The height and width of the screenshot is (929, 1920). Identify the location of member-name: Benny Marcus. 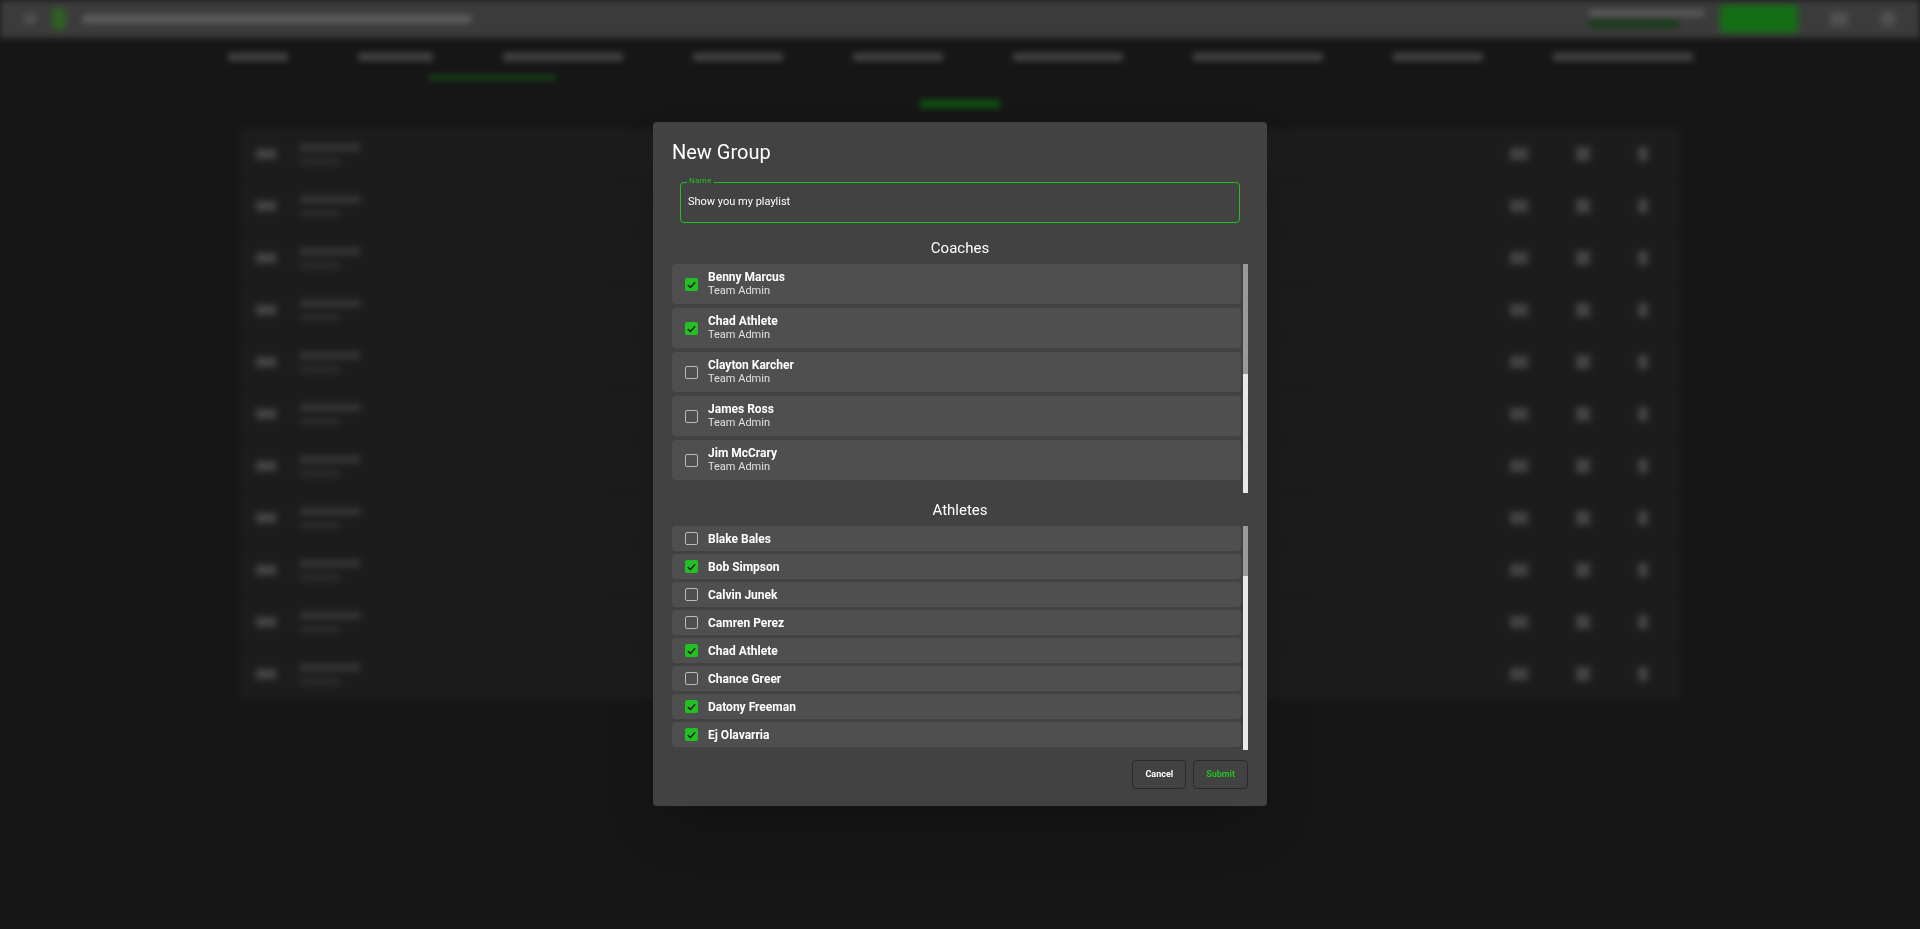
(746, 277).